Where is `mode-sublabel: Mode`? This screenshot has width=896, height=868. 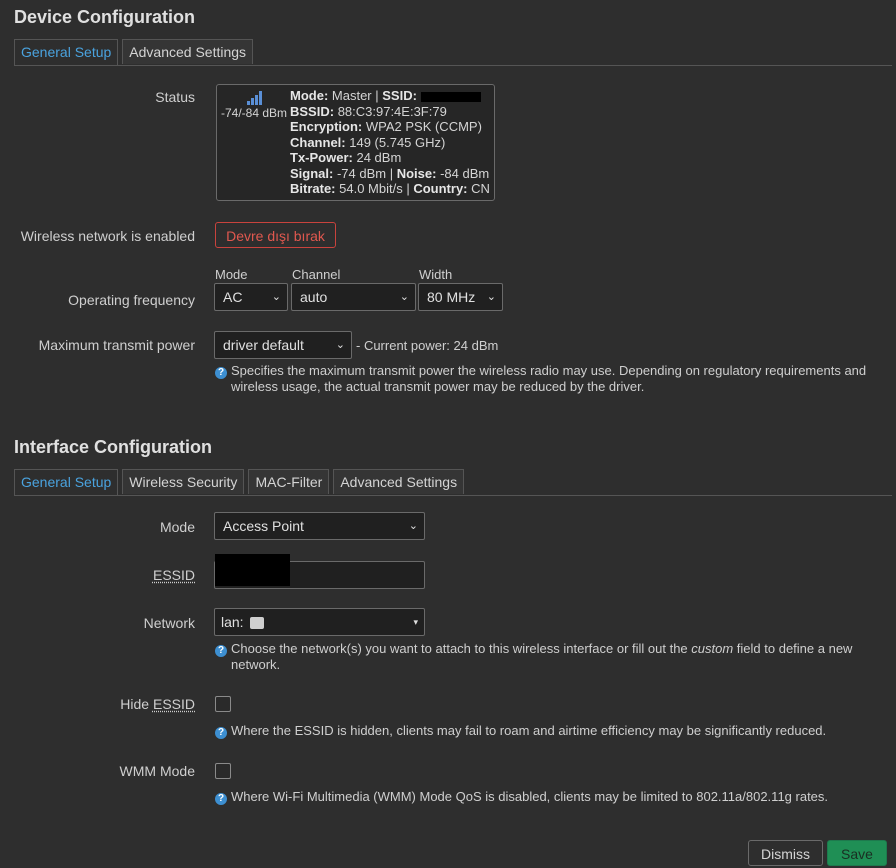
mode-sublabel: Mode is located at coordinates (231, 274).